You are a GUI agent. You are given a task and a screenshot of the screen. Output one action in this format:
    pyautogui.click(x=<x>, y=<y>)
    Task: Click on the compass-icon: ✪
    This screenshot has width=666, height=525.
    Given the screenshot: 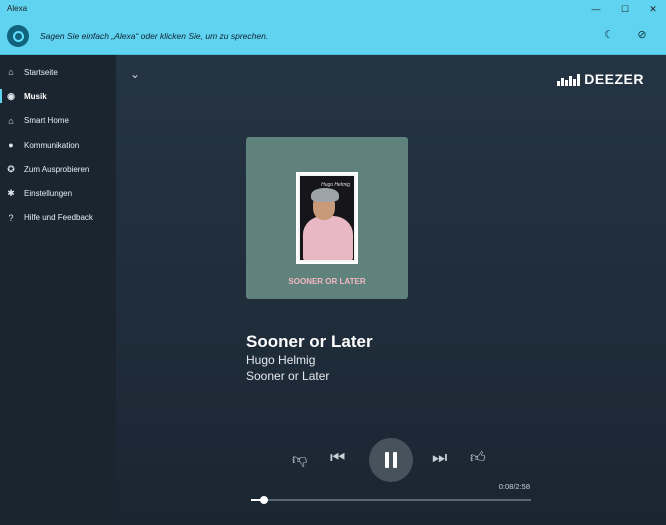 What is the action you would take?
    pyautogui.click(x=11, y=168)
    